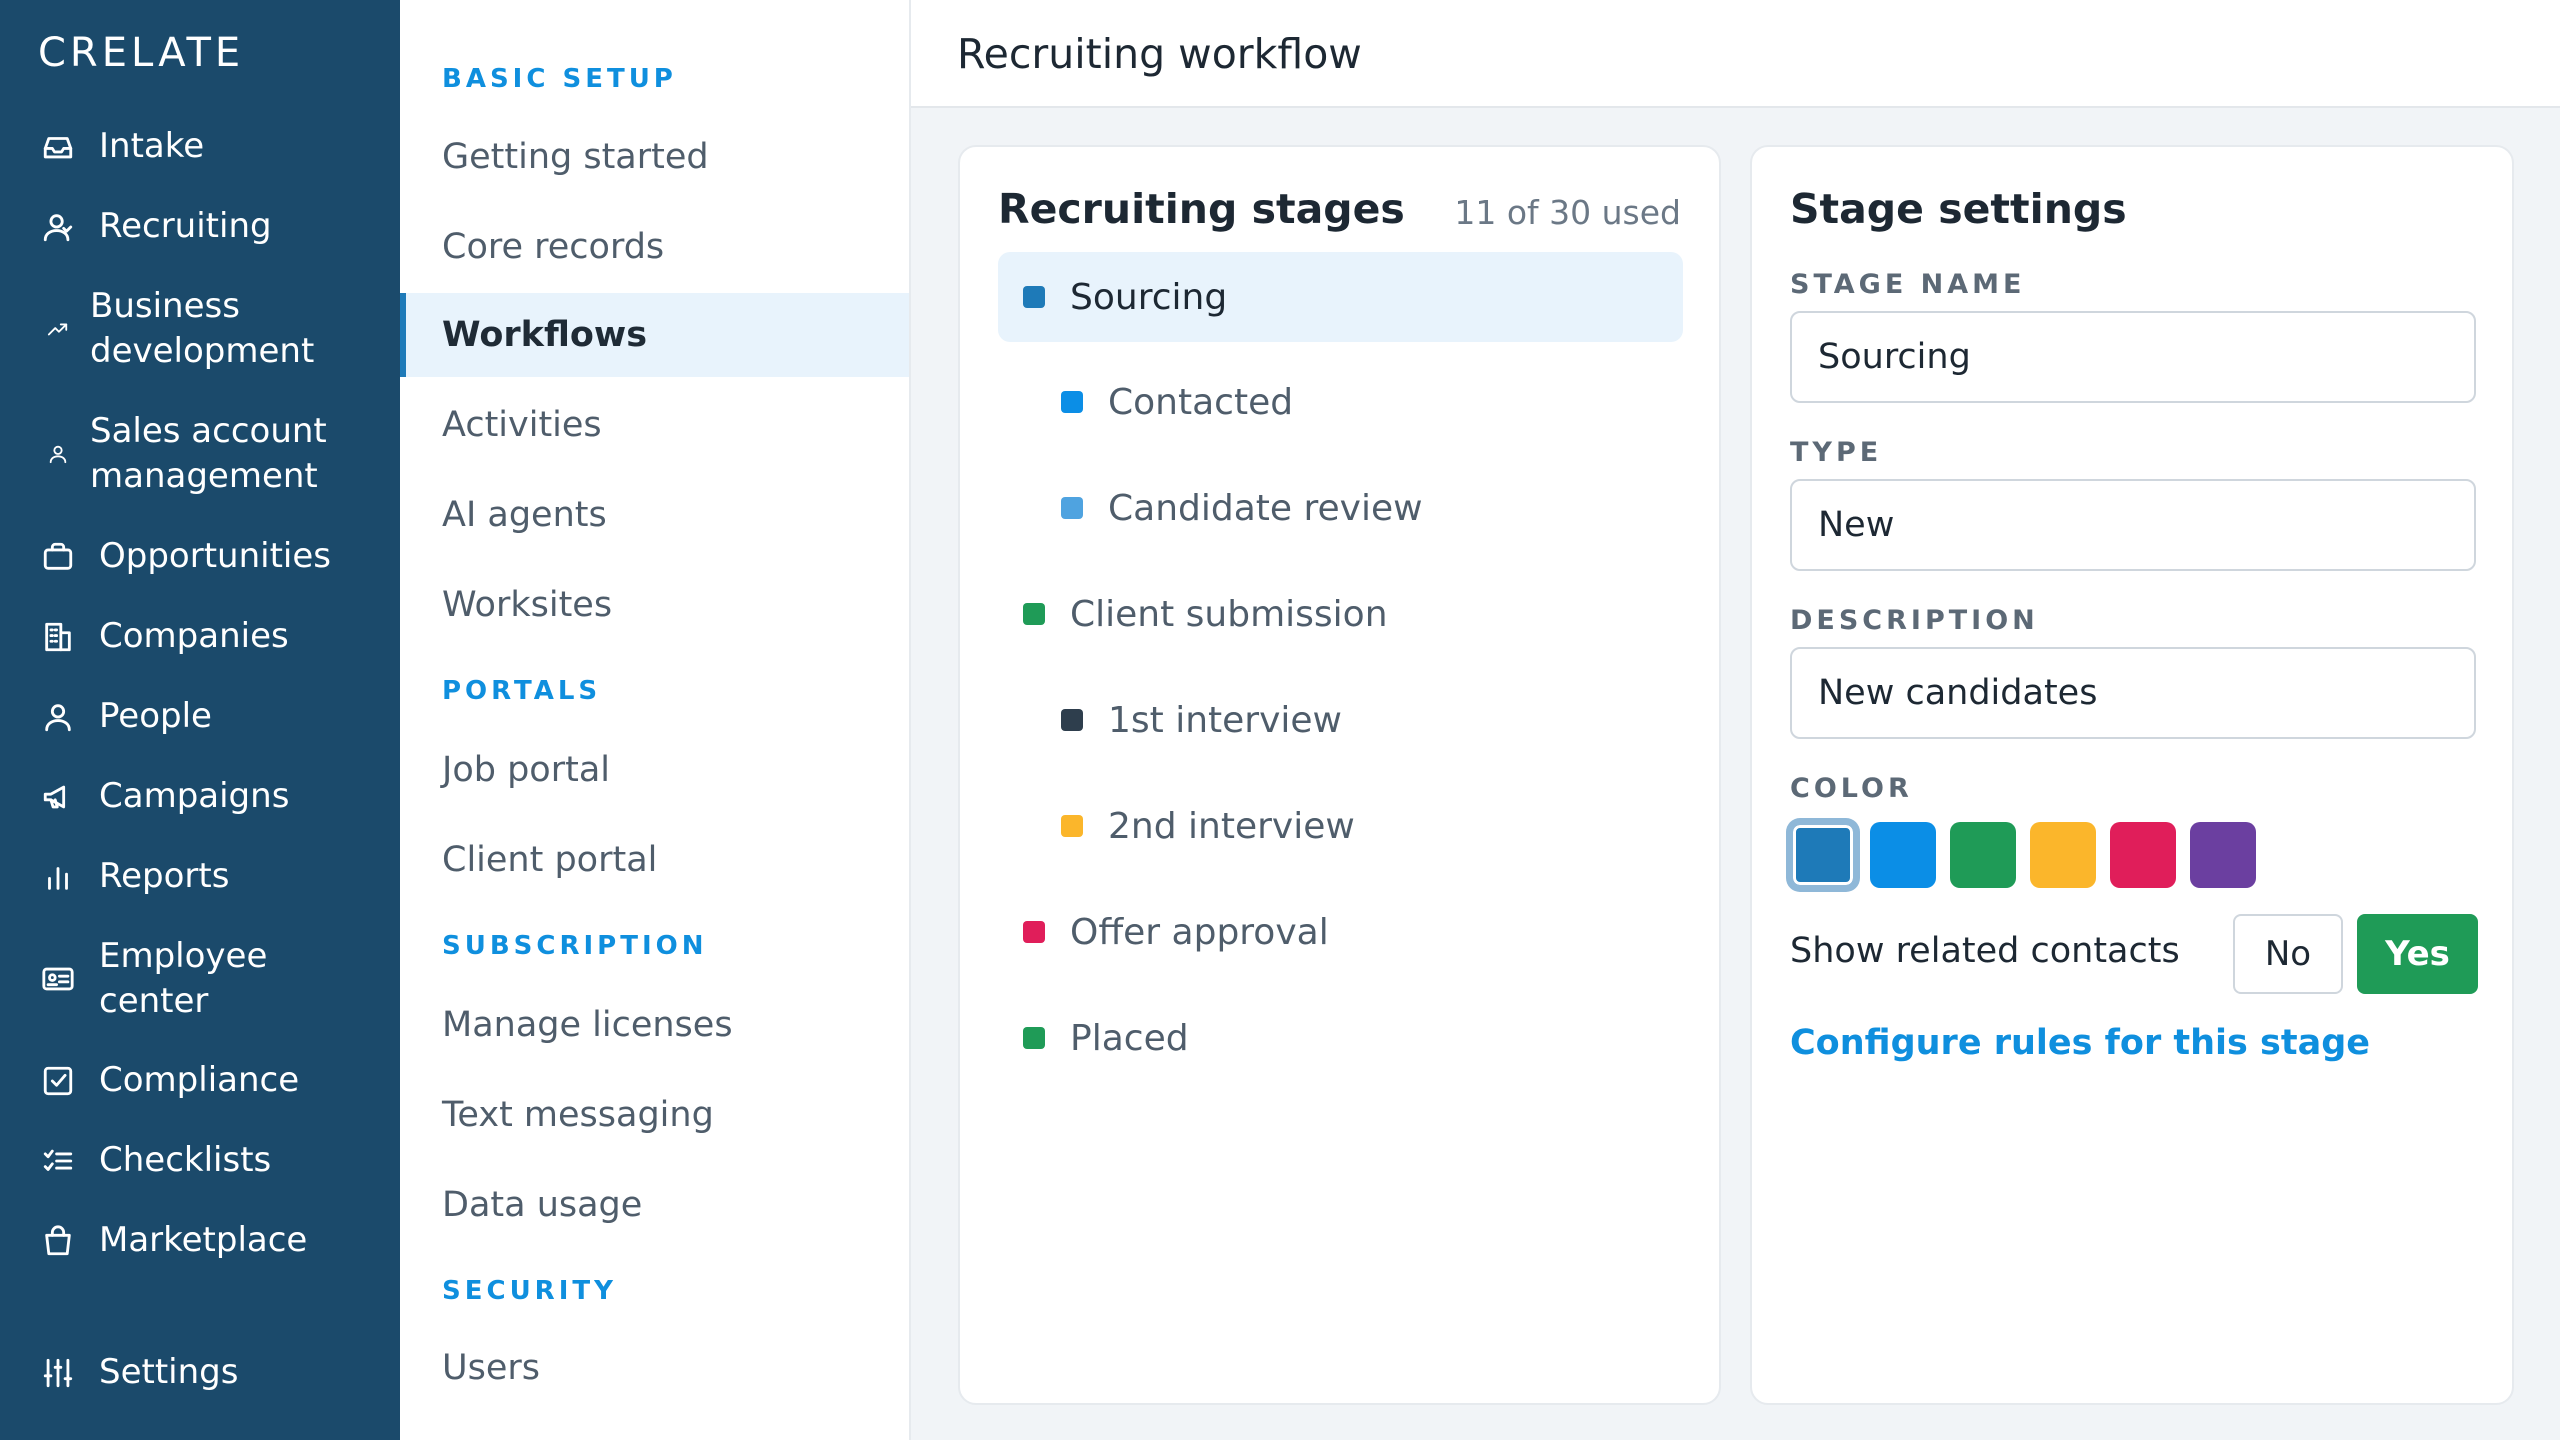 This screenshot has width=2560, height=1440. What do you see at coordinates (183, 978) in the screenshot?
I see `nav-label-employee-center: Employee center` at bounding box center [183, 978].